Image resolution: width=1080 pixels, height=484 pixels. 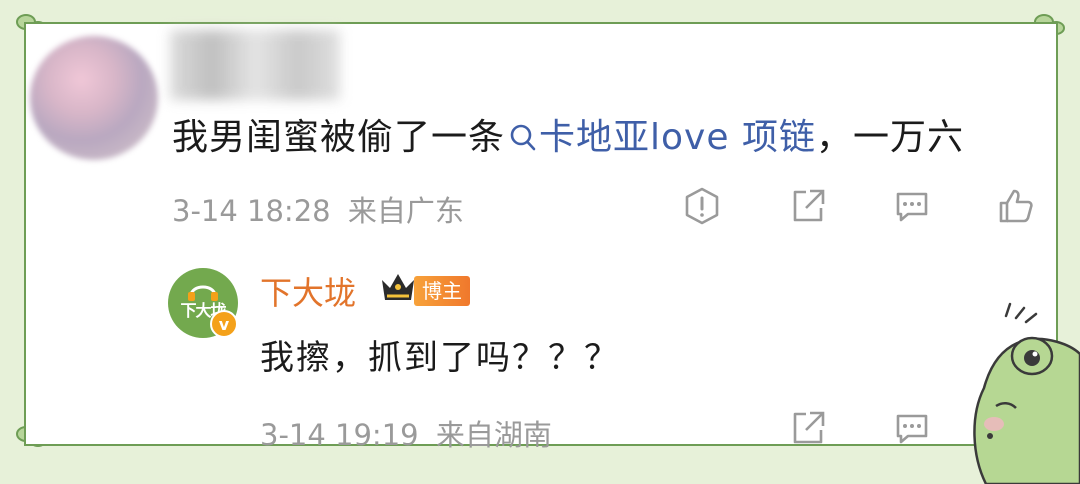 What do you see at coordinates (493, 435) in the screenshot?
I see `reply-location: 来自湖南` at bounding box center [493, 435].